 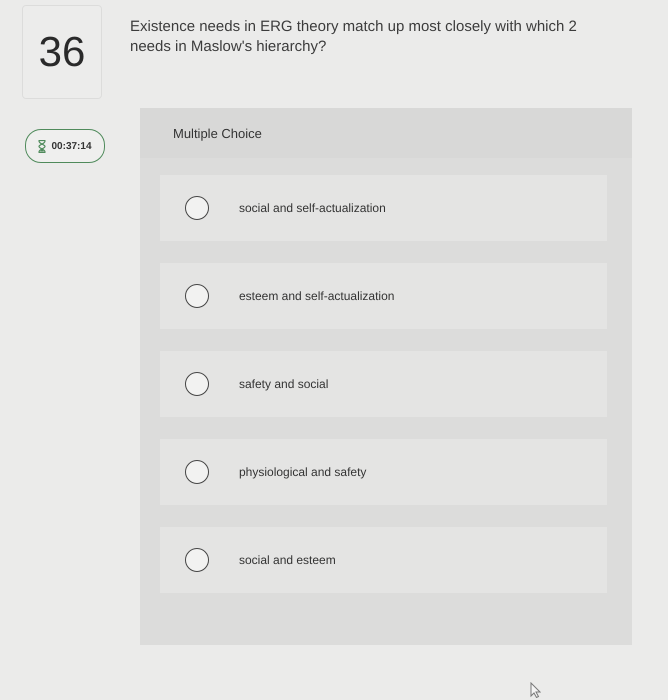 What do you see at coordinates (383, 560) in the screenshot?
I see `answer-option: social and esteem` at bounding box center [383, 560].